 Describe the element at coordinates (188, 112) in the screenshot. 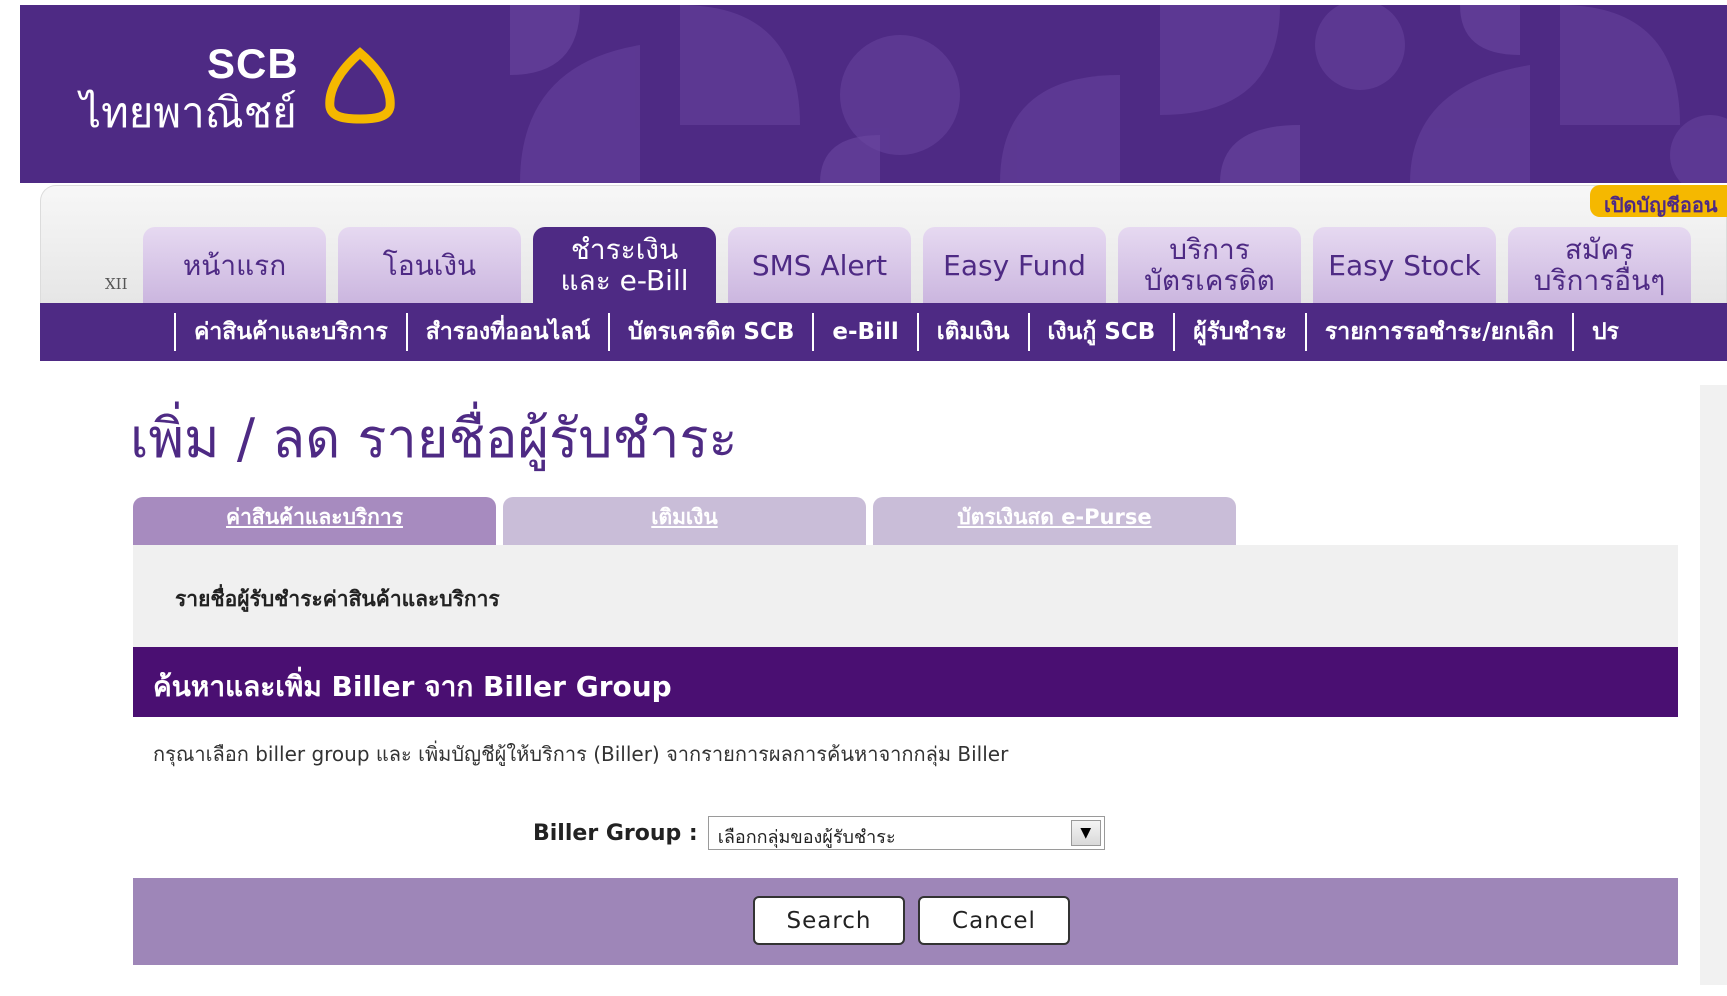

I see `logo-text-th: ไทยพาณิชย์` at that location.